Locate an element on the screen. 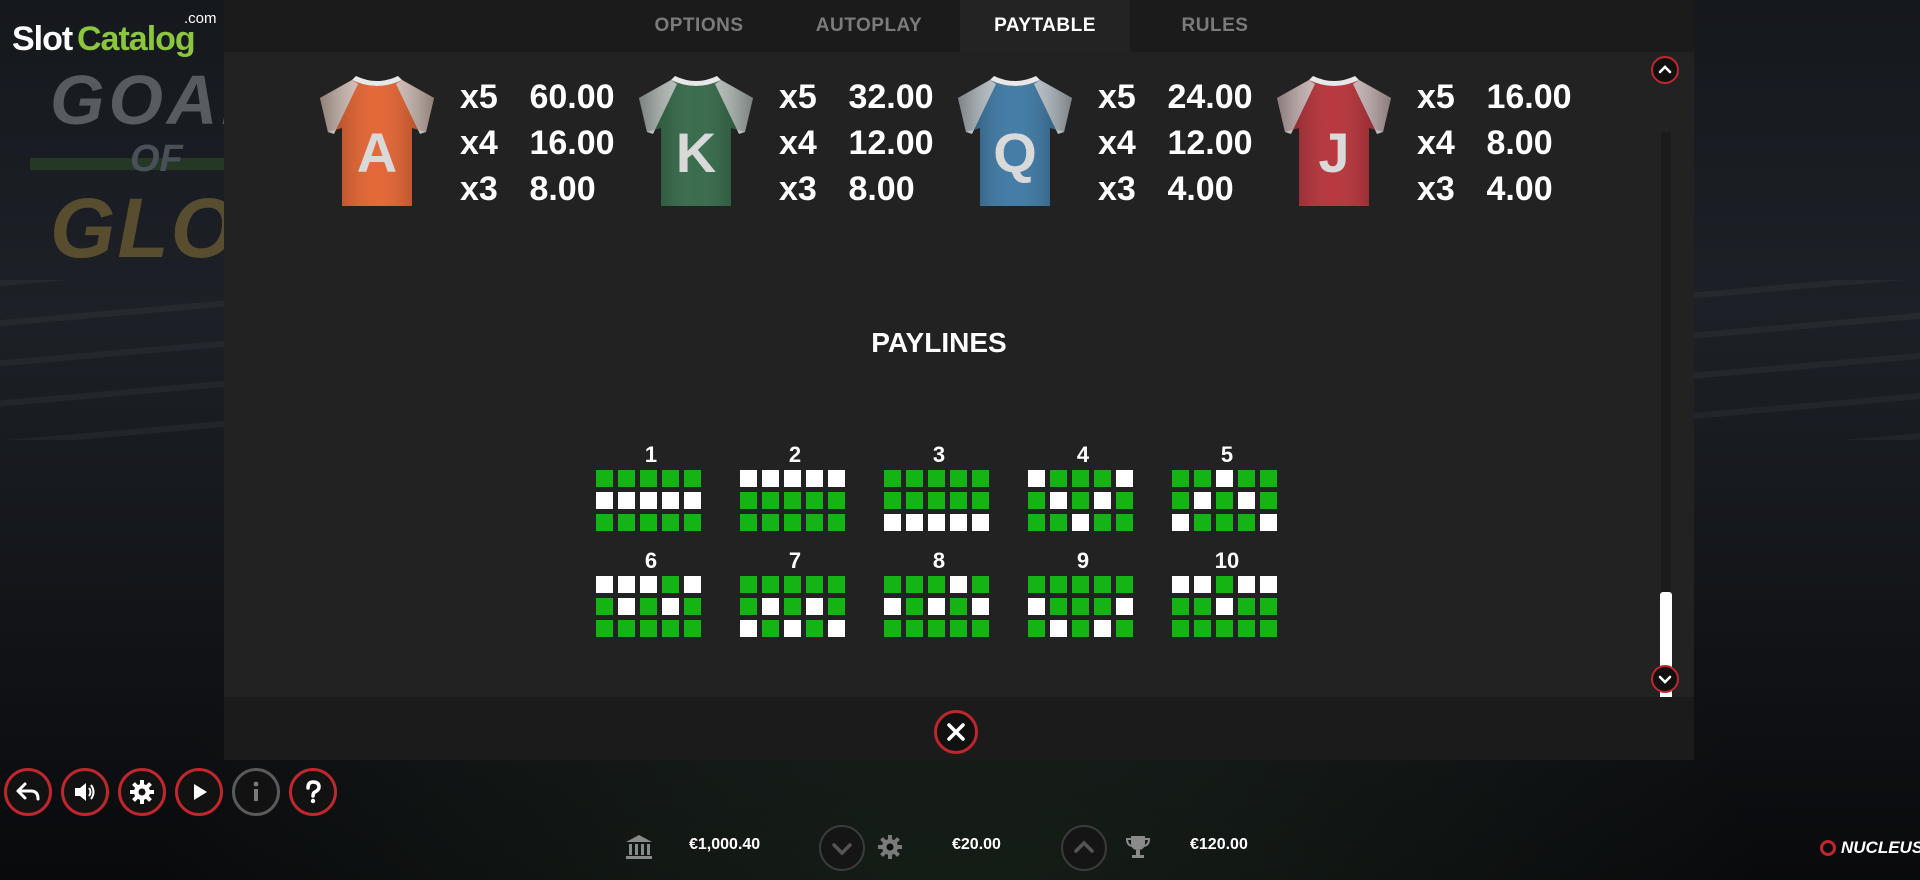 The height and width of the screenshot is (880, 1920). pay-row: x4 12.00 is located at coordinates (1175, 143).